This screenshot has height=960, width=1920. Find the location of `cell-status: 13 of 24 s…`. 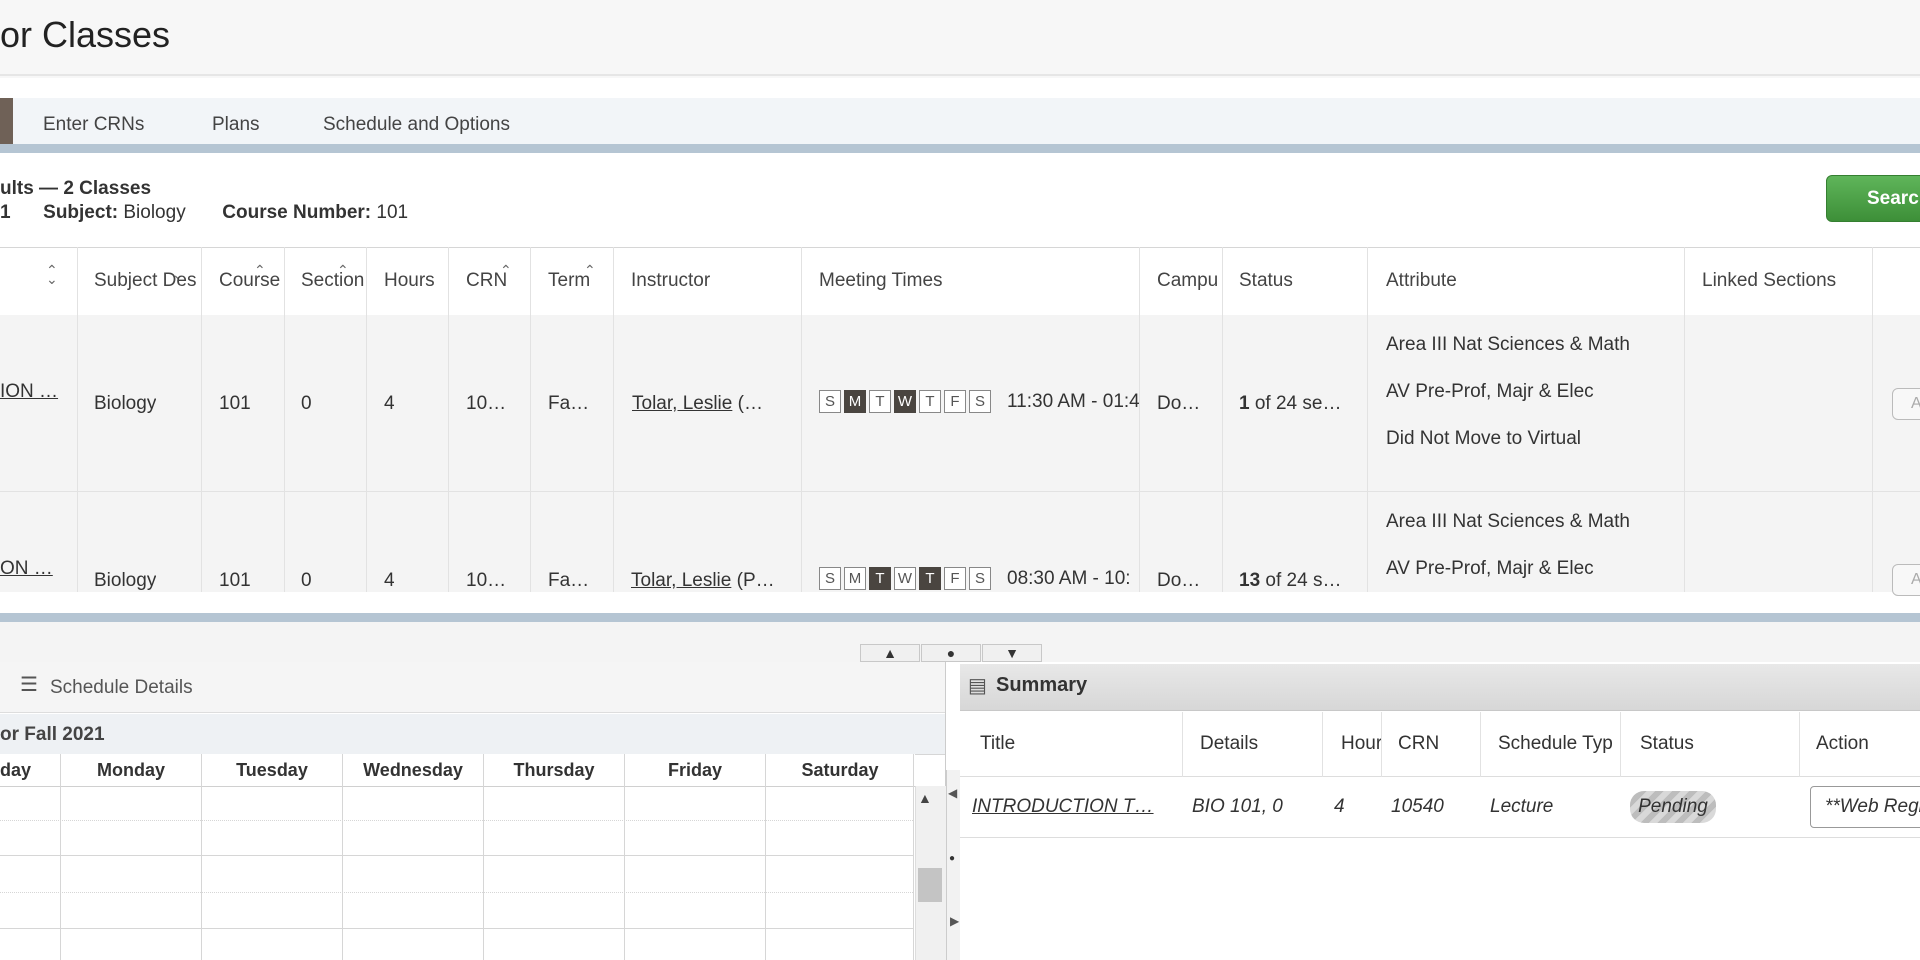

cell-status: 13 of 24 s… is located at coordinates (1301, 581).